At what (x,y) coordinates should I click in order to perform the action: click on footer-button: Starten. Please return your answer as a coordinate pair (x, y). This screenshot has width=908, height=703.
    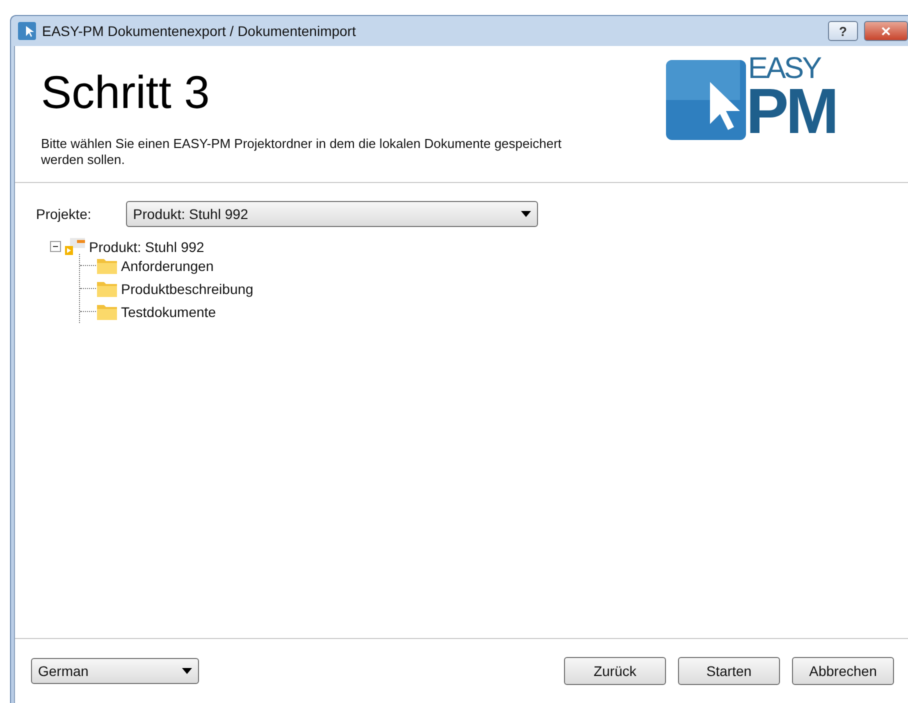
    Looking at the image, I should click on (729, 671).